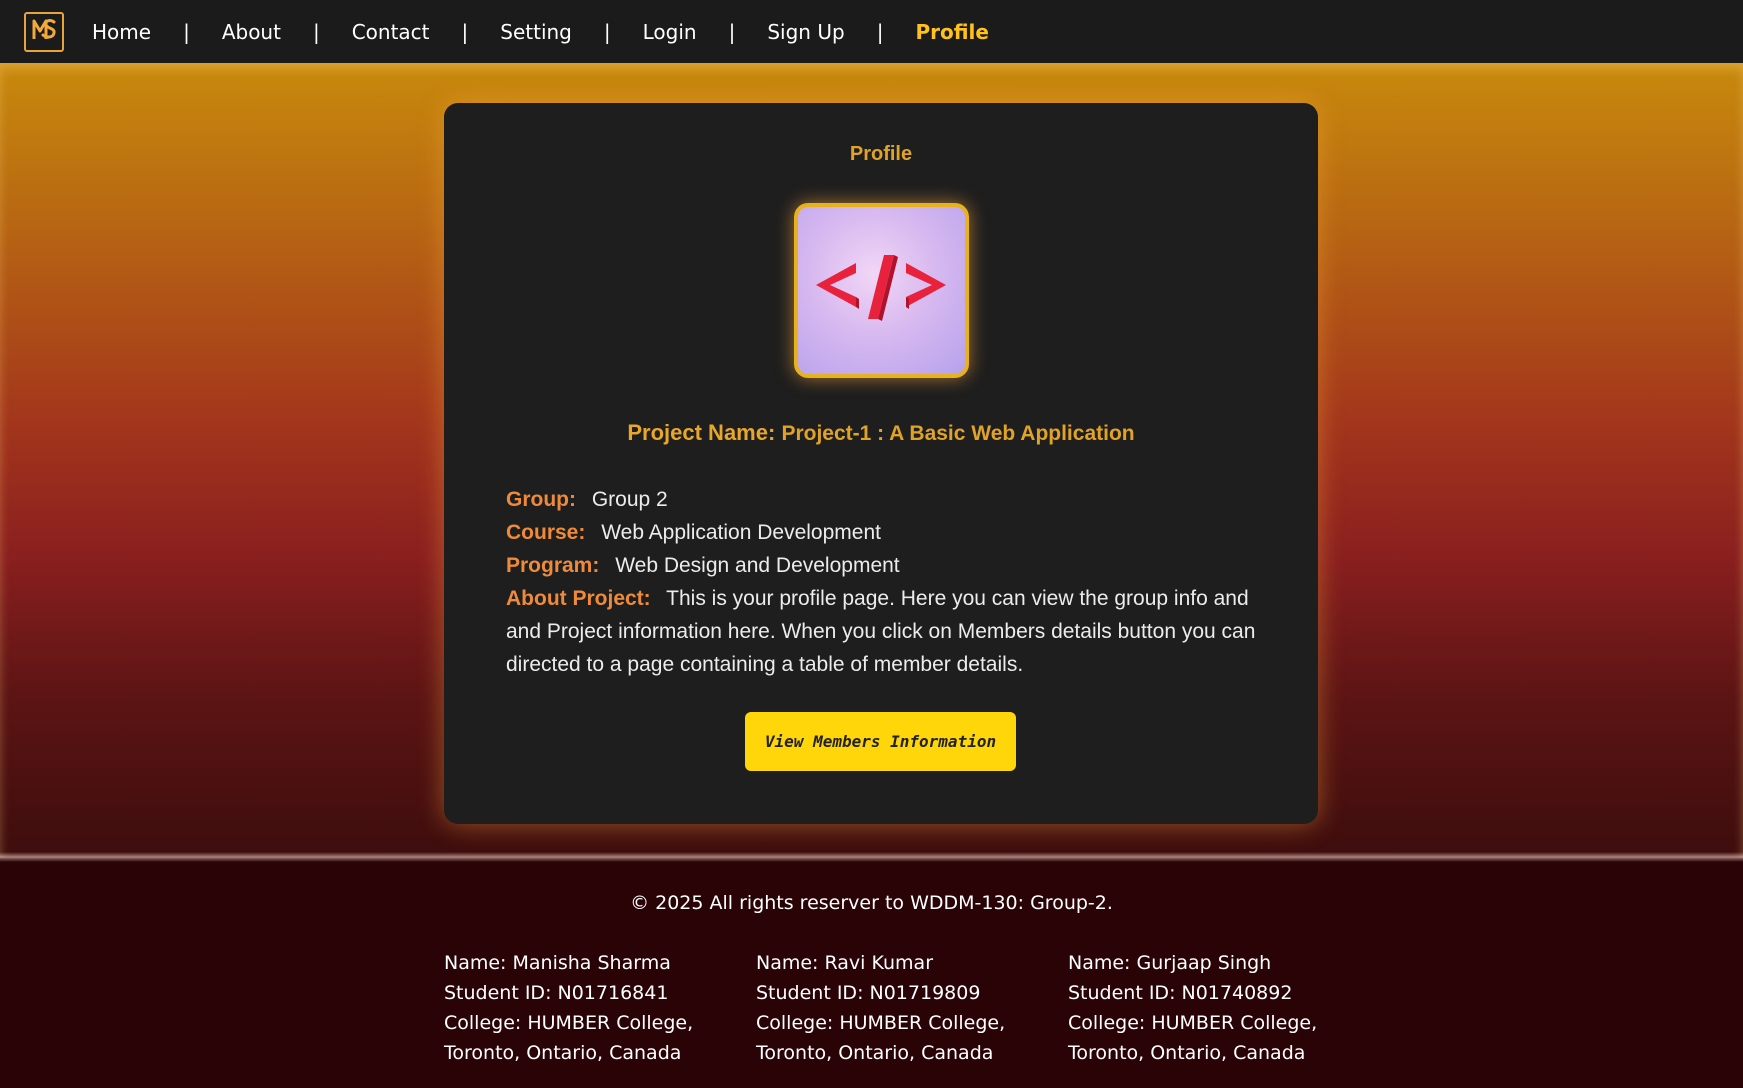  What do you see at coordinates (1170, 963) in the screenshot?
I see `member-name: Name: Gurjaap Singh` at bounding box center [1170, 963].